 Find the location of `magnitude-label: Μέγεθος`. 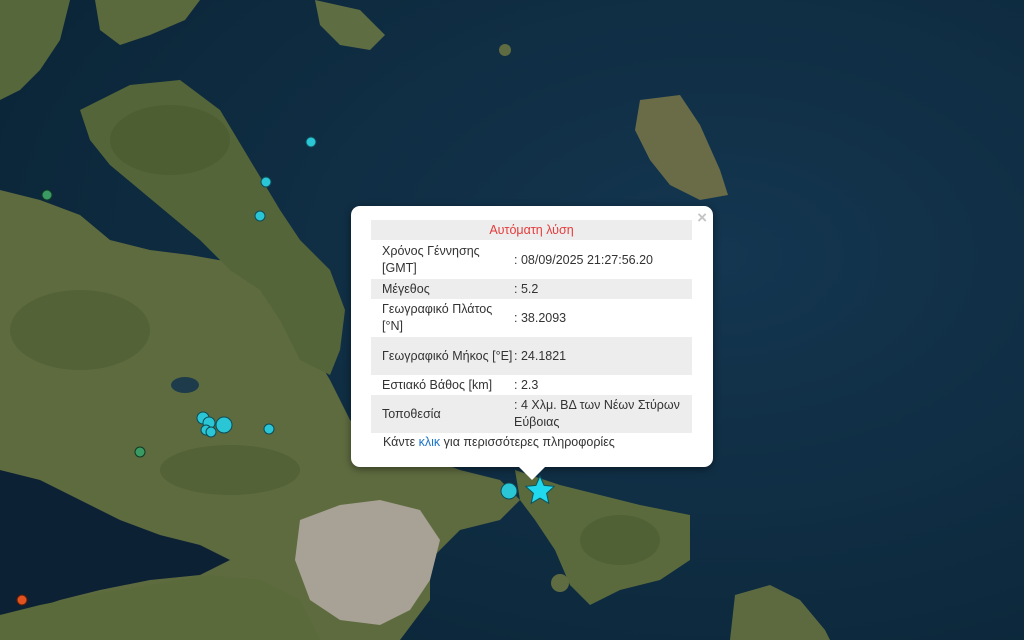

magnitude-label: Μέγεθος is located at coordinates (406, 288).